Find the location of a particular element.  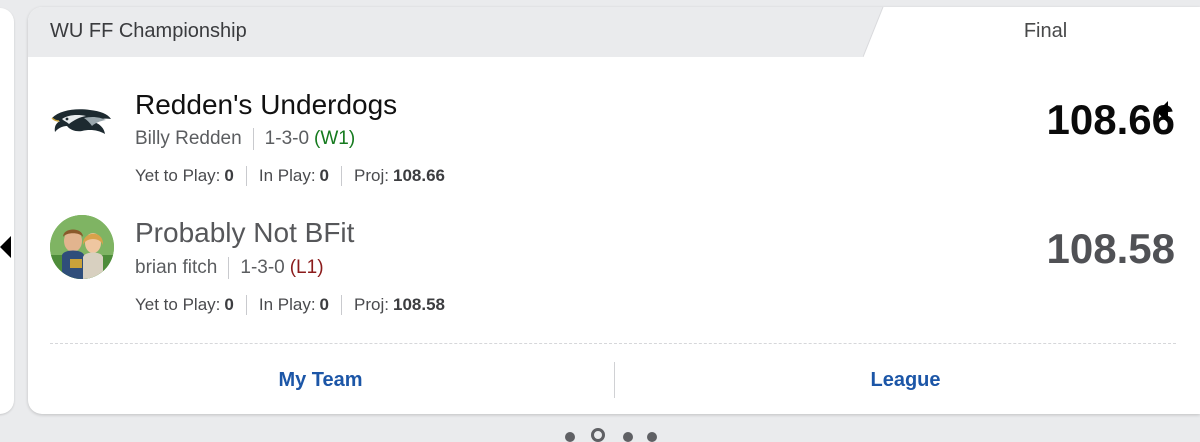

matchup-title: WU FF Championship is located at coordinates (148, 31).